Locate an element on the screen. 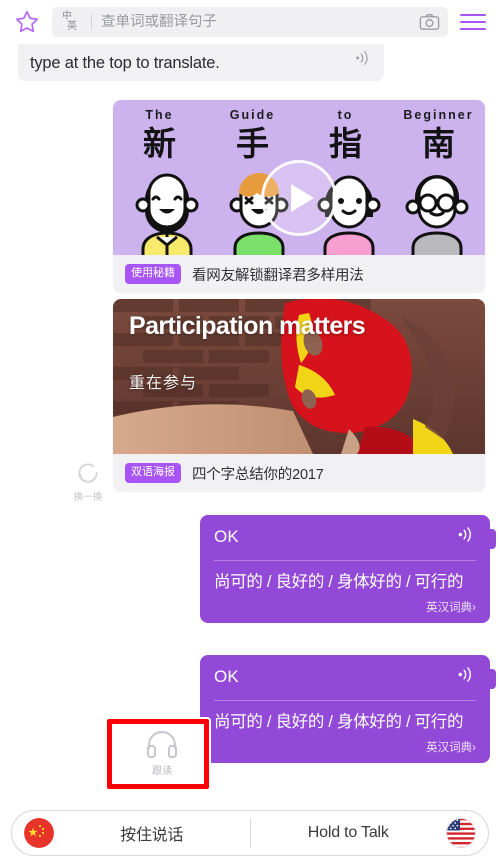 The height and width of the screenshot is (862, 500). bubble-2-translation: 尚可的 / 良好的 / 身体好的 / 可行的 is located at coordinates (339, 722).